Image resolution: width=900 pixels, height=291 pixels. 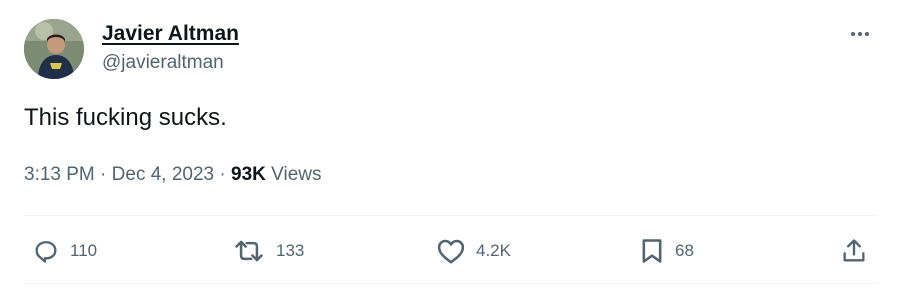 I want to click on reply-icon, so click(x=46, y=252).